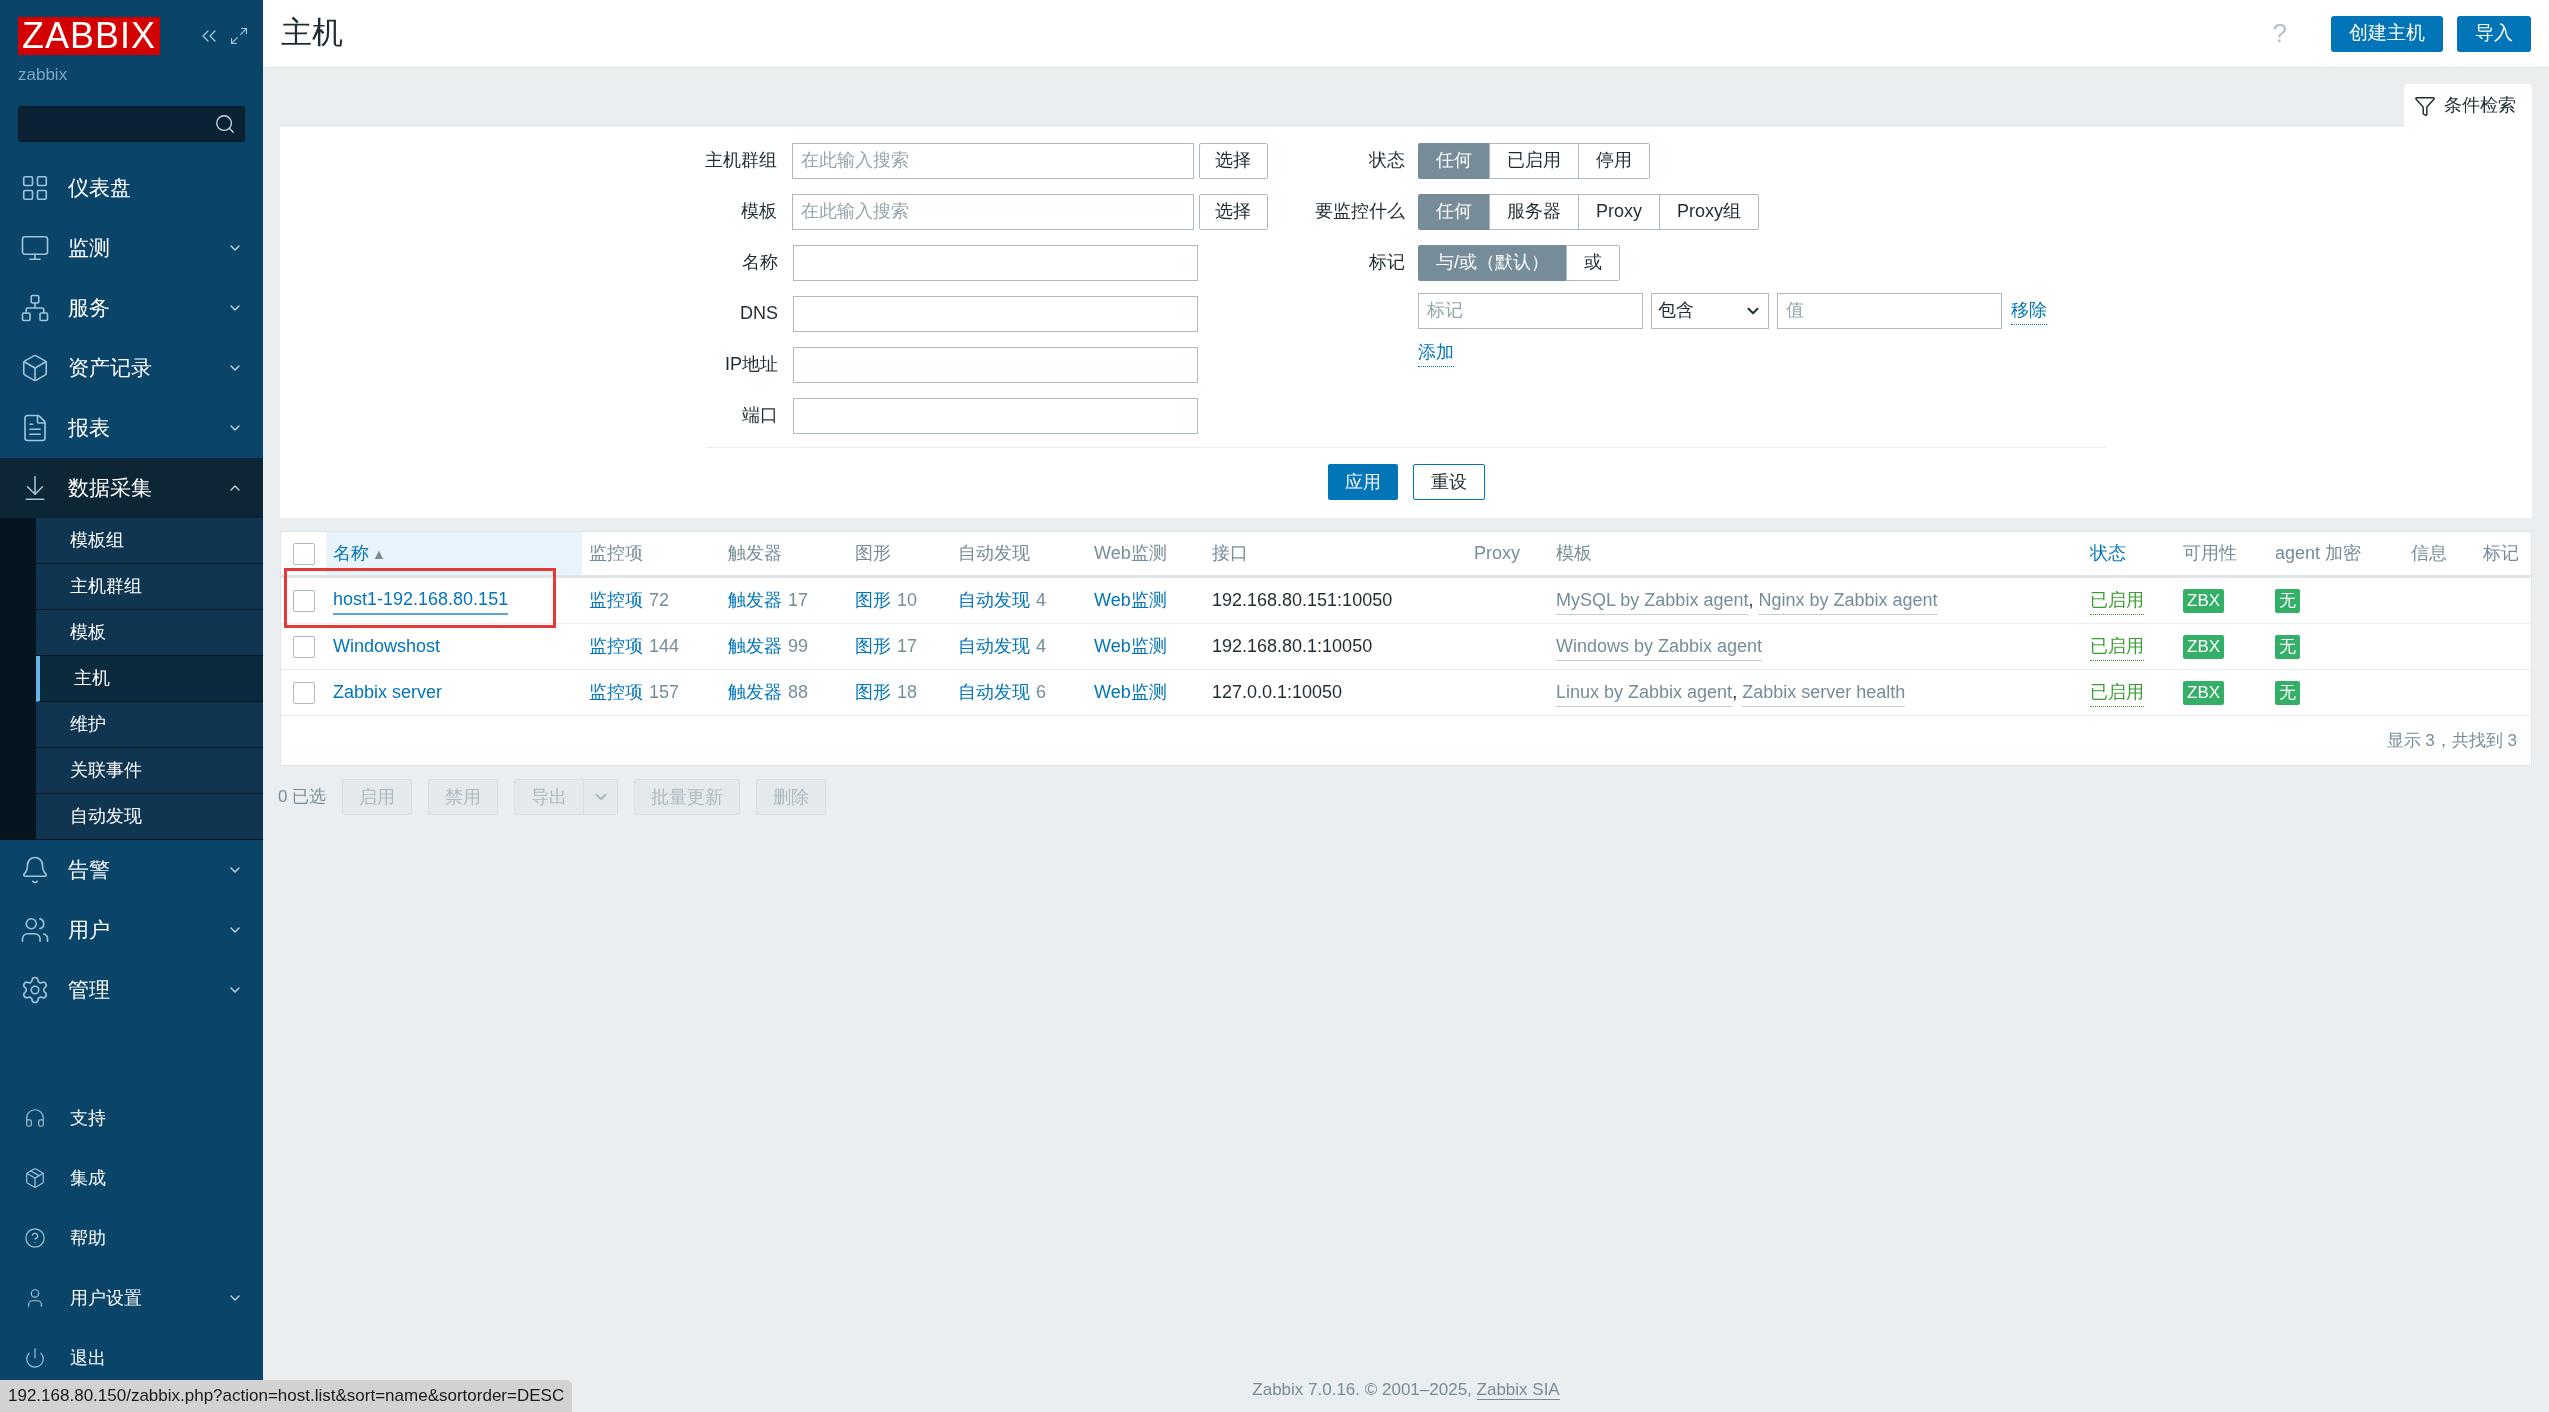  I want to click on segment-option: Proxy组, so click(1709, 211).